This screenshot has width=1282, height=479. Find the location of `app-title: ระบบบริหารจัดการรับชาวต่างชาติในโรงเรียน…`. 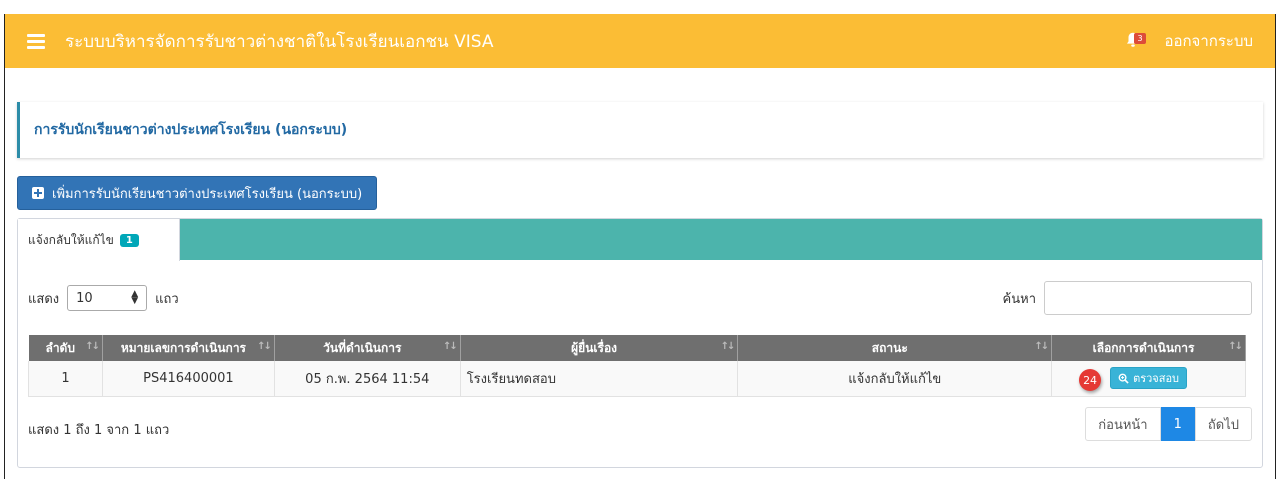

app-title: ระบบบริหารจัดการรับชาวต่างชาติในโรงเรียน… is located at coordinates (279, 41).